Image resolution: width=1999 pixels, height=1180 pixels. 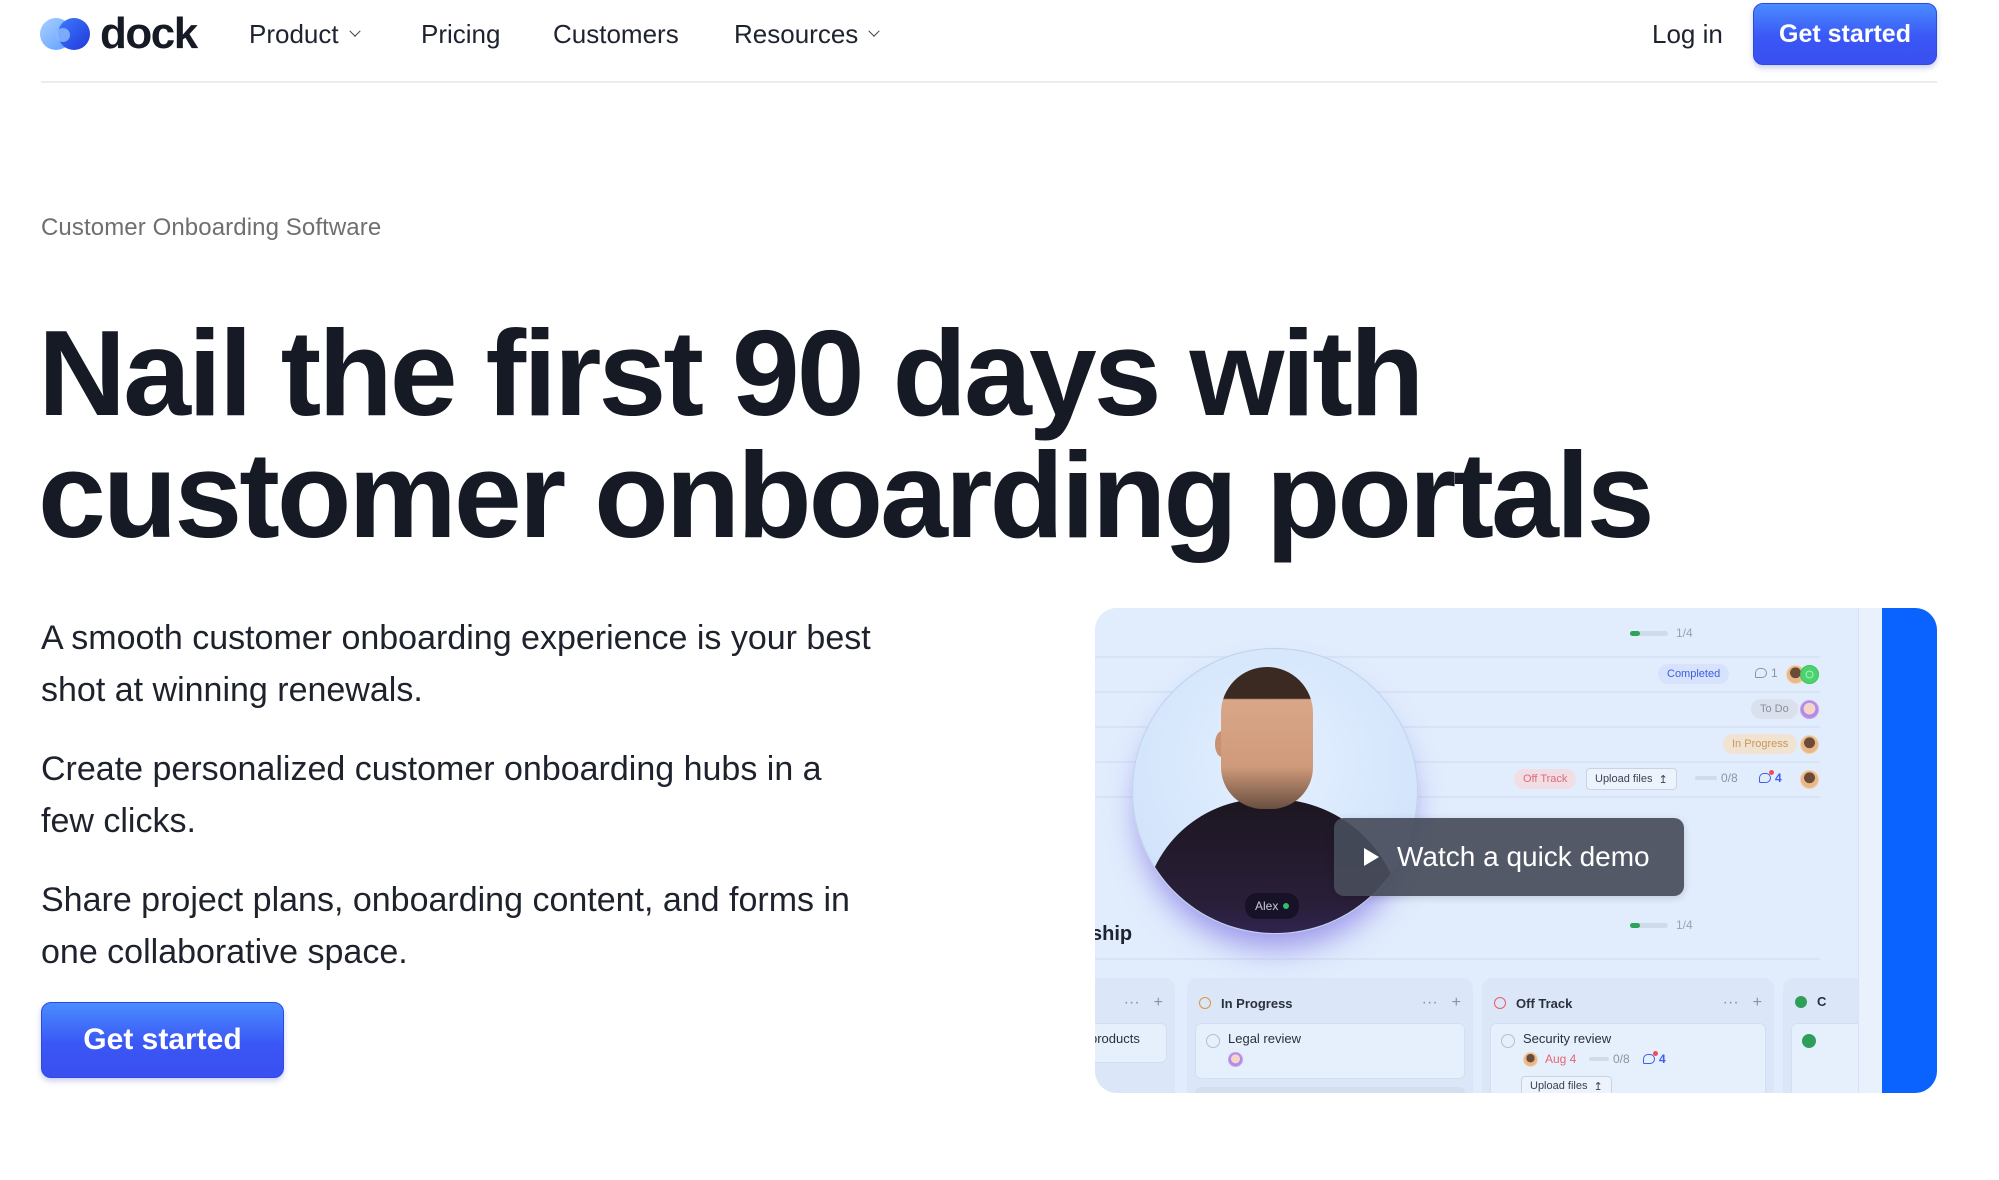 I want to click on task-title: products, so click(x=1117, y=1038).